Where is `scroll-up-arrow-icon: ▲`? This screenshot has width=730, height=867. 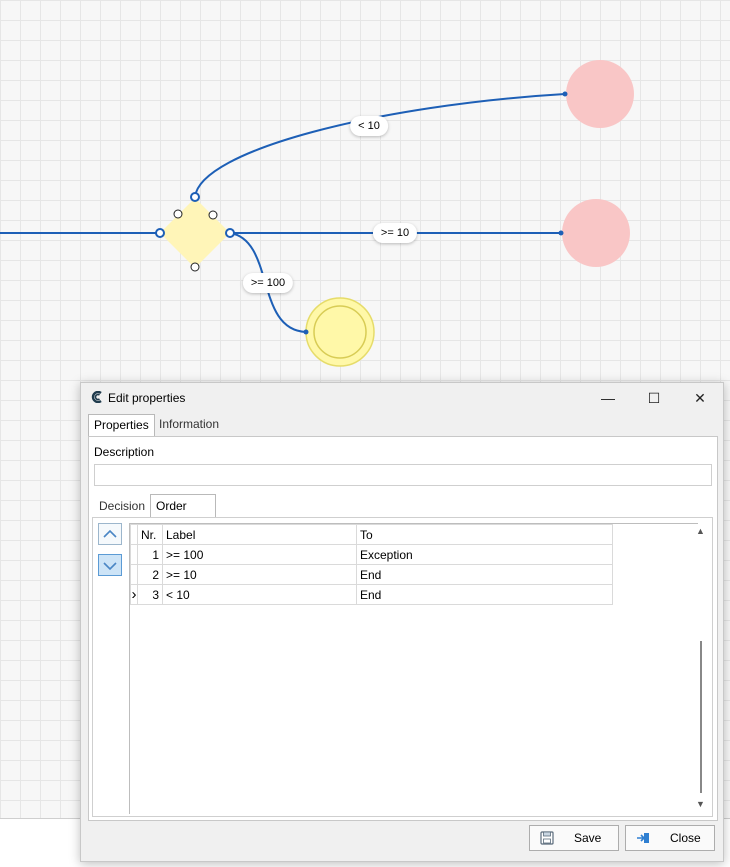 scroll-up-arrow-icon: ▲ is located at coordinates (700, 531).